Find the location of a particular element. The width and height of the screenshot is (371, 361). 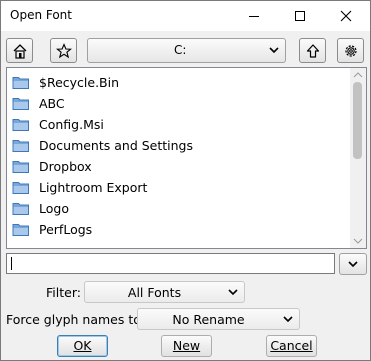

filter-select-value: All Fonts is located at coordinates (154, 292).